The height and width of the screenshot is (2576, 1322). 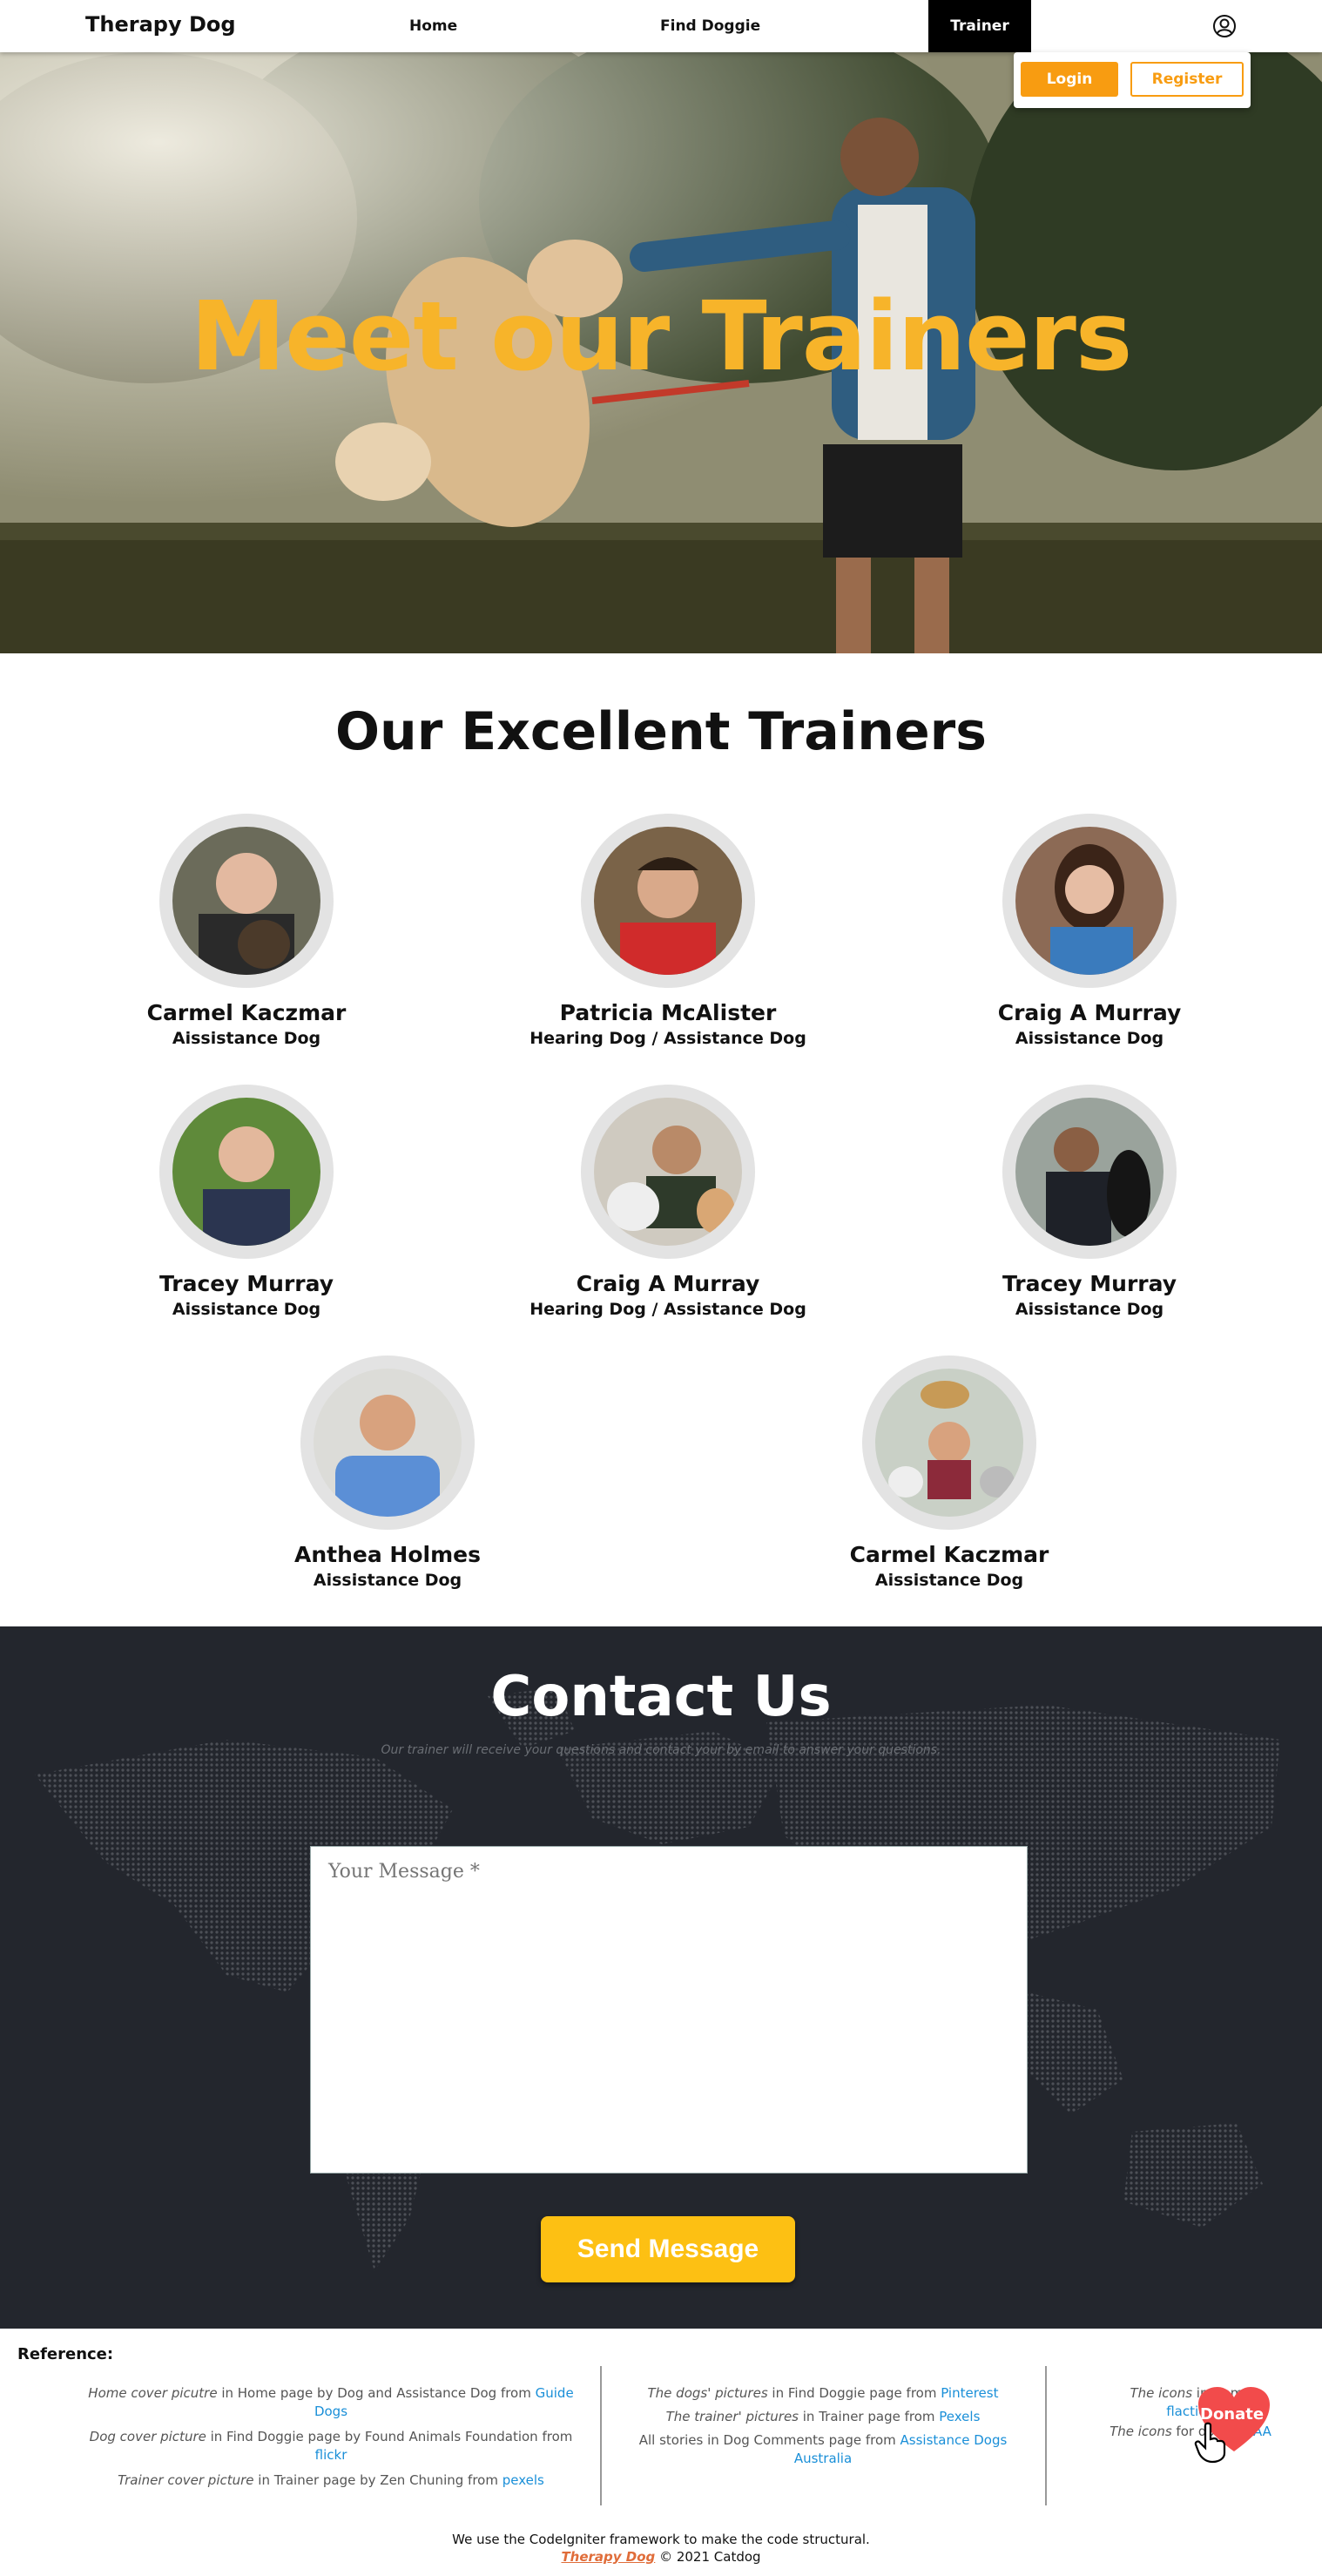 I want to click on reference-title: Reference:, so click(x=65, y=2354).